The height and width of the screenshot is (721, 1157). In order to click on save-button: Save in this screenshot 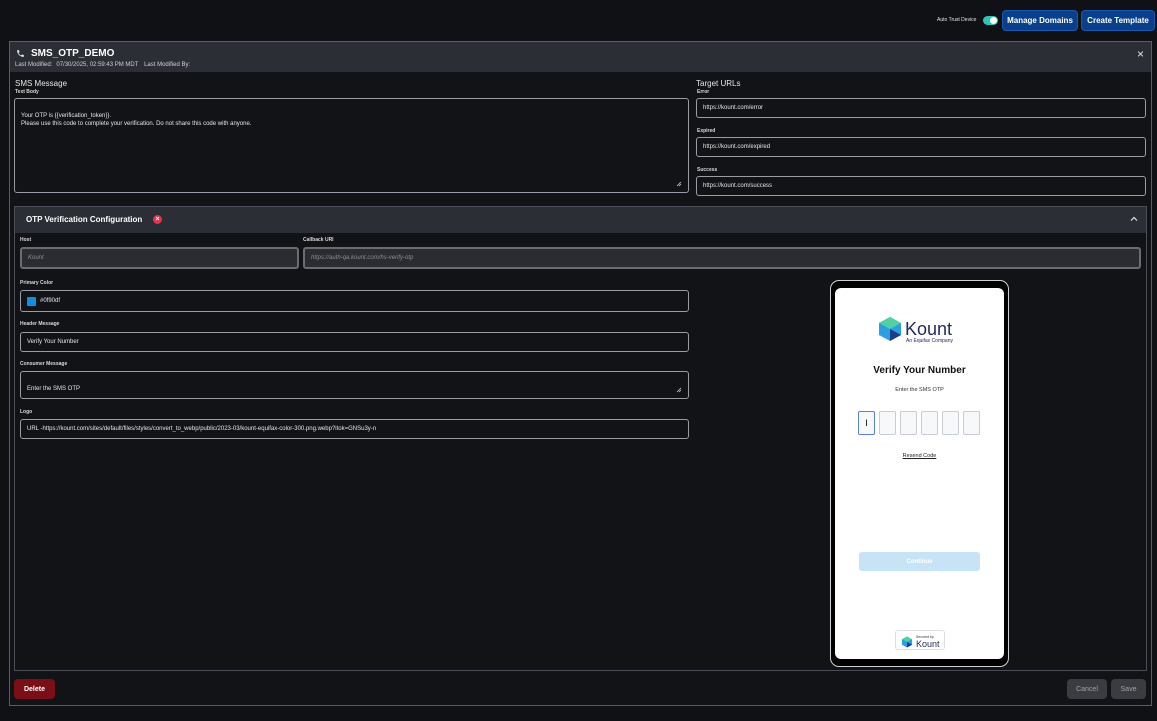, I will do `click(1128, 689)`.